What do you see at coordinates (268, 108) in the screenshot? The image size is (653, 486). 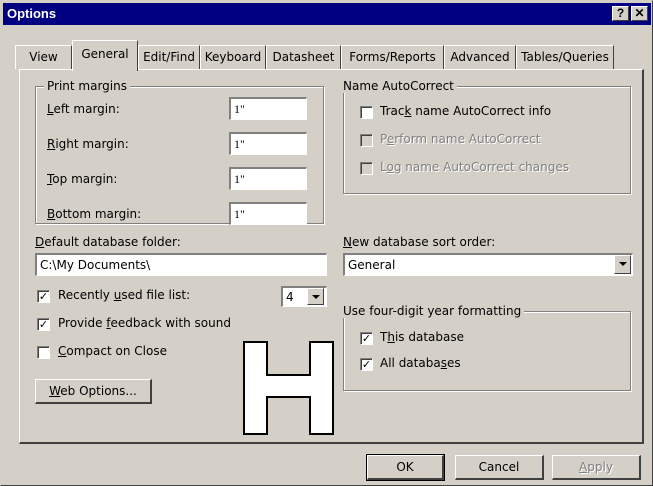 I see `left-margin-input: 1"` at bounding box center [268, 108].